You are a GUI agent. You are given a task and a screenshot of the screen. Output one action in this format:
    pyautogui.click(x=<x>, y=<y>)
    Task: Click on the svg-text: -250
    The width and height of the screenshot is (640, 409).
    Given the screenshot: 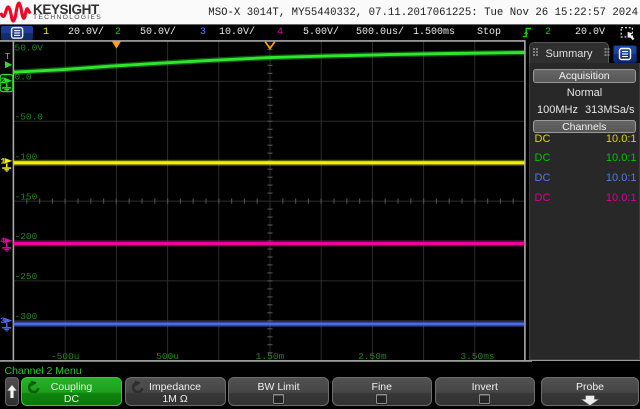 What is the action you would take?
    pyautogui.click(x=26, y=276)
    